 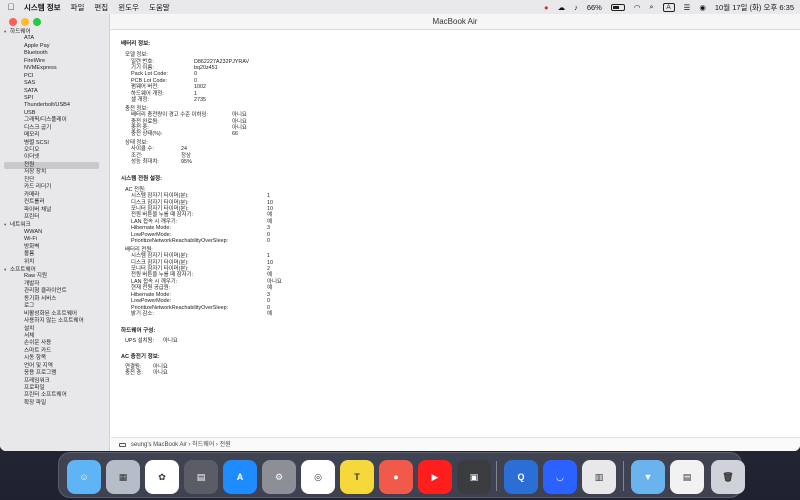 I want to click on sidebar-item: 방화벽, so click(x=54, y=247).